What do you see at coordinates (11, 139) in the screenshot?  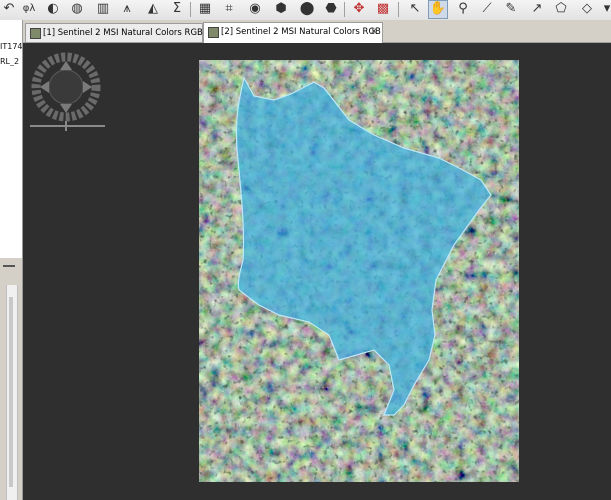 I see `product-explorer-panel: IT174 RL_2` at bounding box center [11, 139].